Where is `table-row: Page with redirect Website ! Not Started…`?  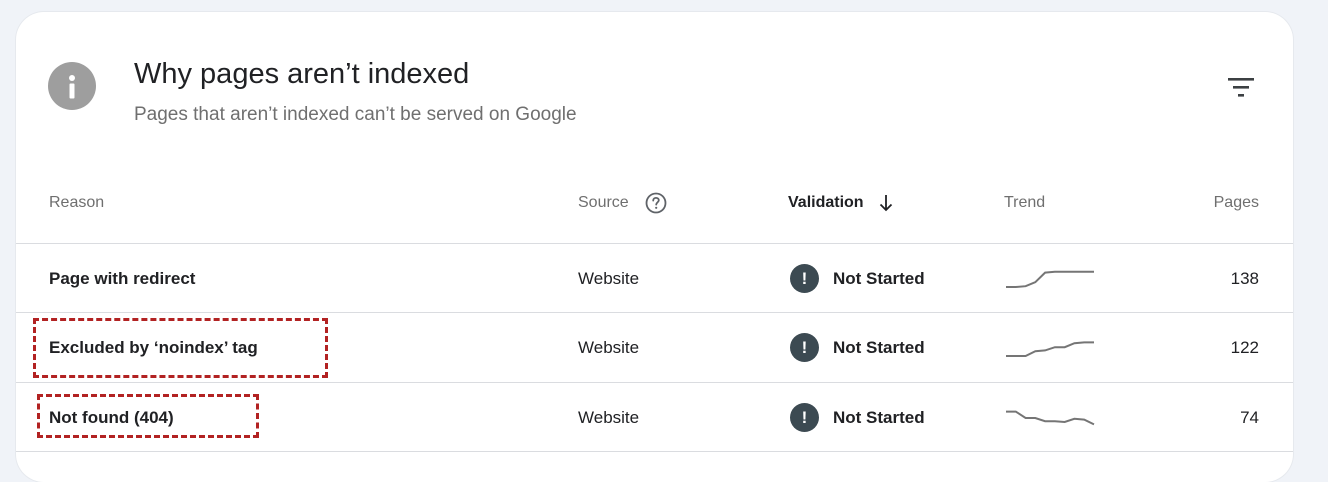
table-row: Page with redirect Website ! Not Started… is located at coordinates (654, 278).